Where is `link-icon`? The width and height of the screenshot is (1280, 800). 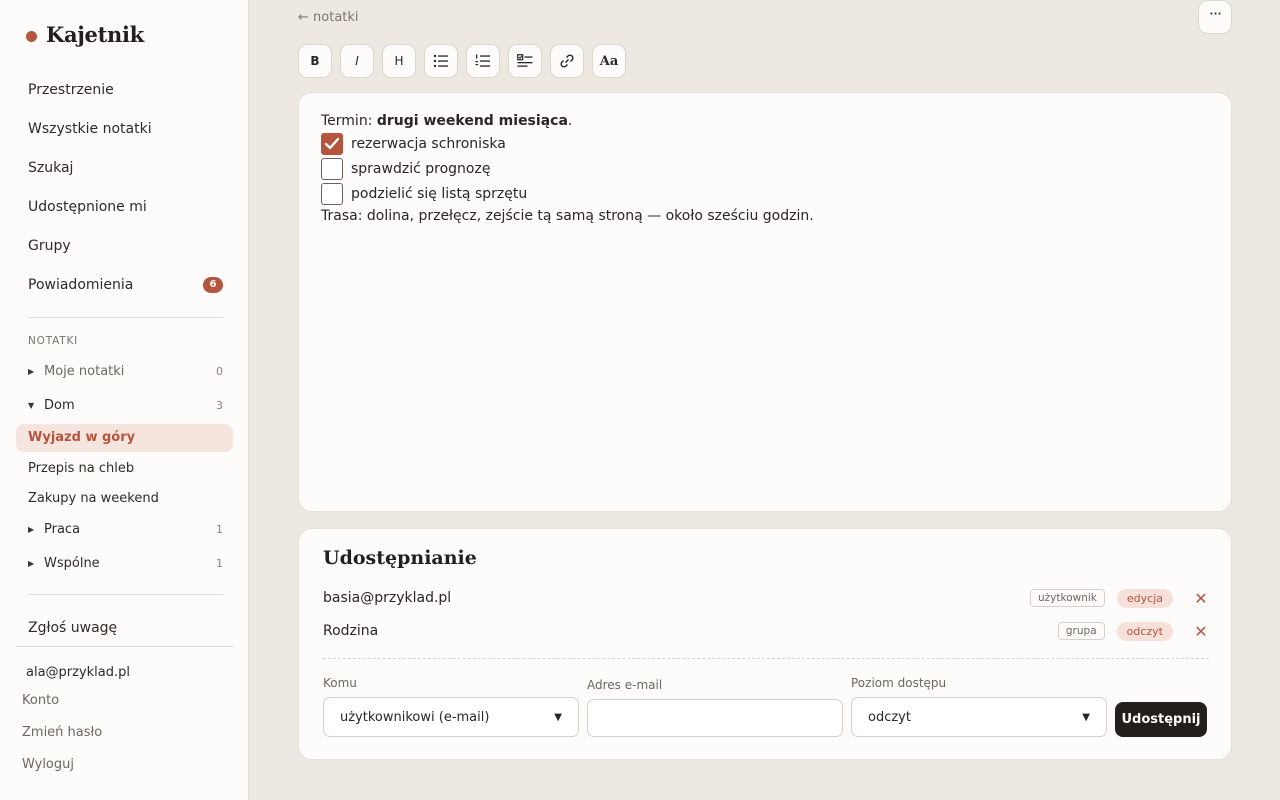 link-icon is located at coordinates (567, 61).